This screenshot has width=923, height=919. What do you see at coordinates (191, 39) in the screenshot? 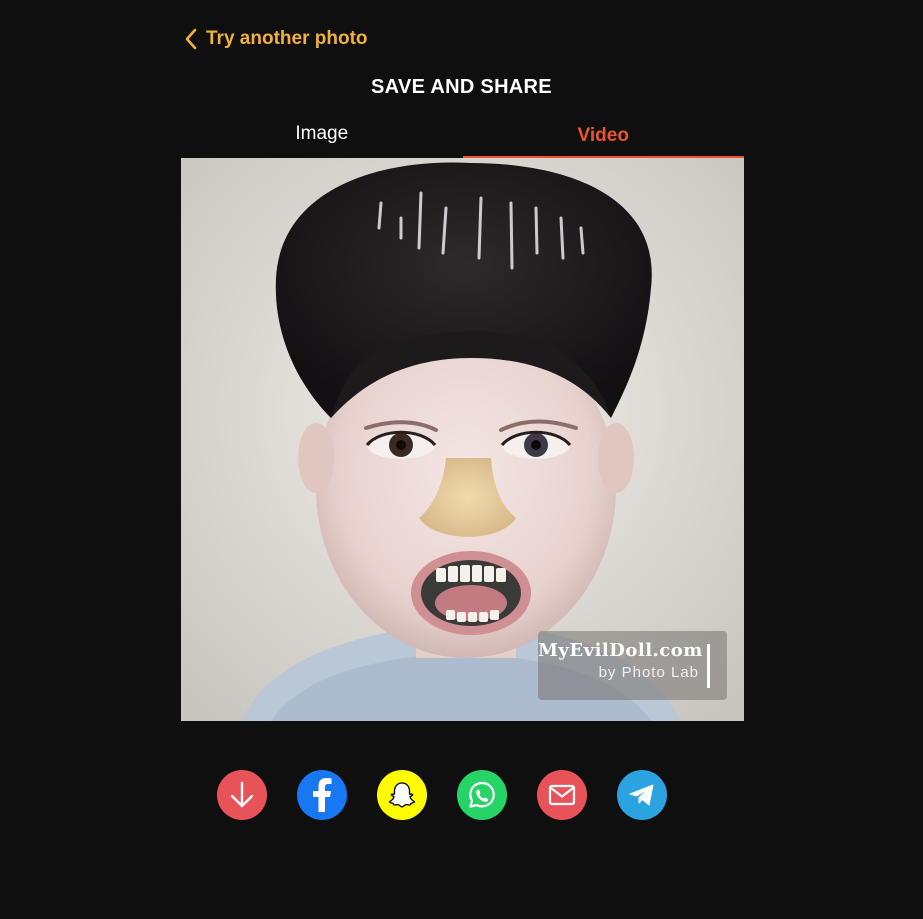
I see `chevron-left-icon` at bounding box center [191, 39].